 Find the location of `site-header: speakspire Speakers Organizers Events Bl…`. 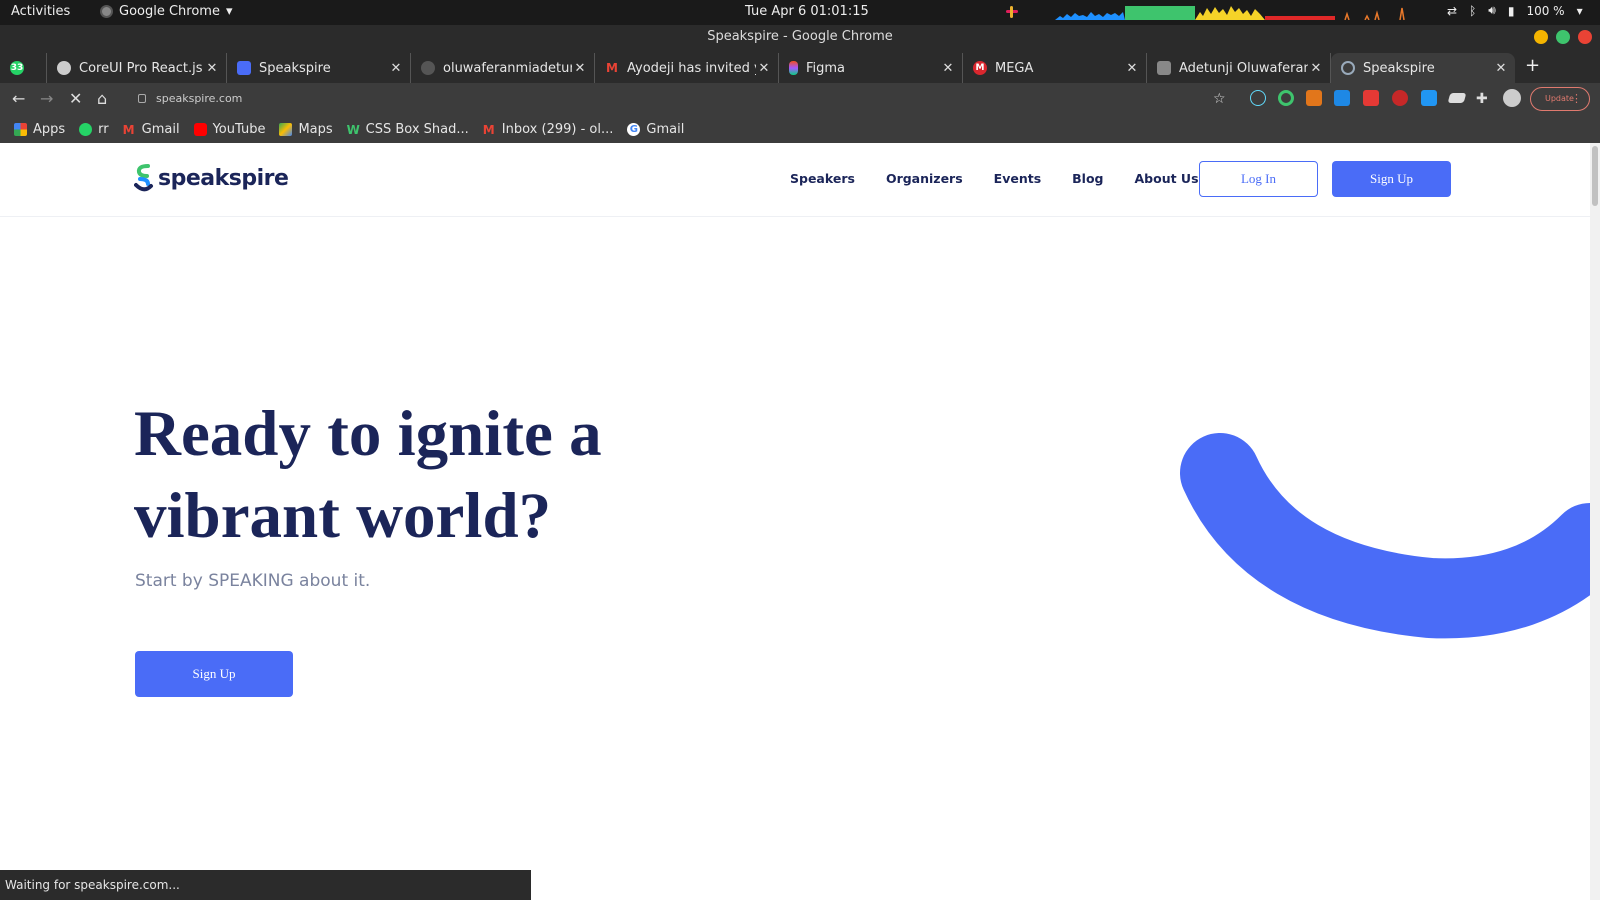

site-header: speakspire Speakers Organizers Events Bl… is located at coordinates (795, 180).